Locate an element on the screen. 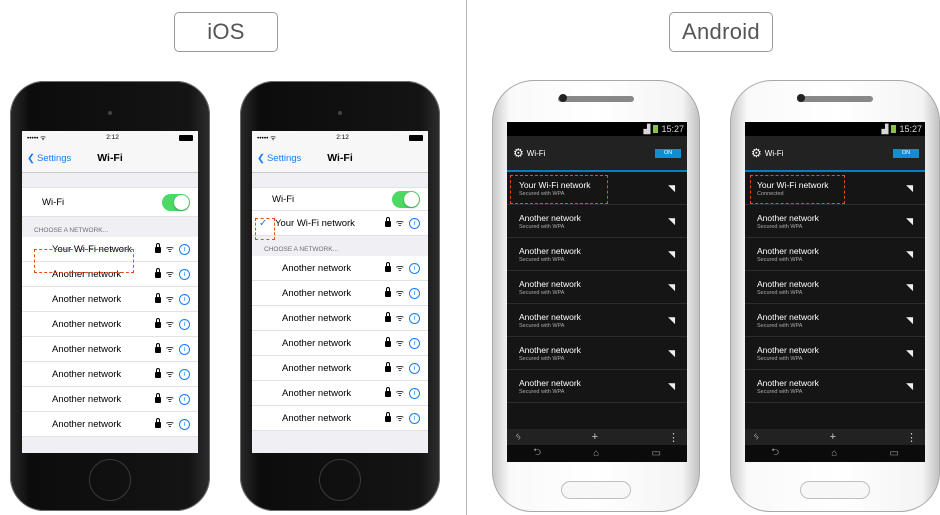 Image resolution: width=940 pixels, height=515 pixels. chevron-left-icon: ❮ is located at coordinates (31, 158).